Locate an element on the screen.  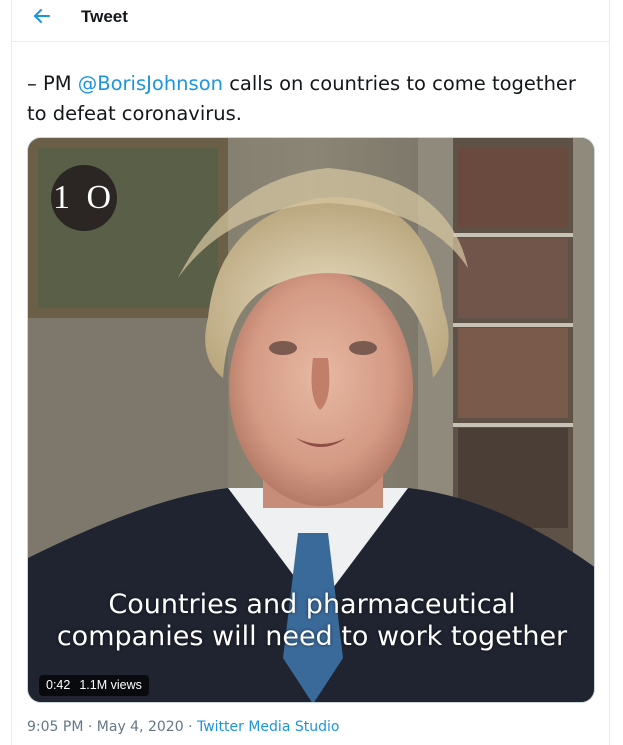
video-caption-line-1: Countries and pharmaceutical is located at coordinates (312, 604).